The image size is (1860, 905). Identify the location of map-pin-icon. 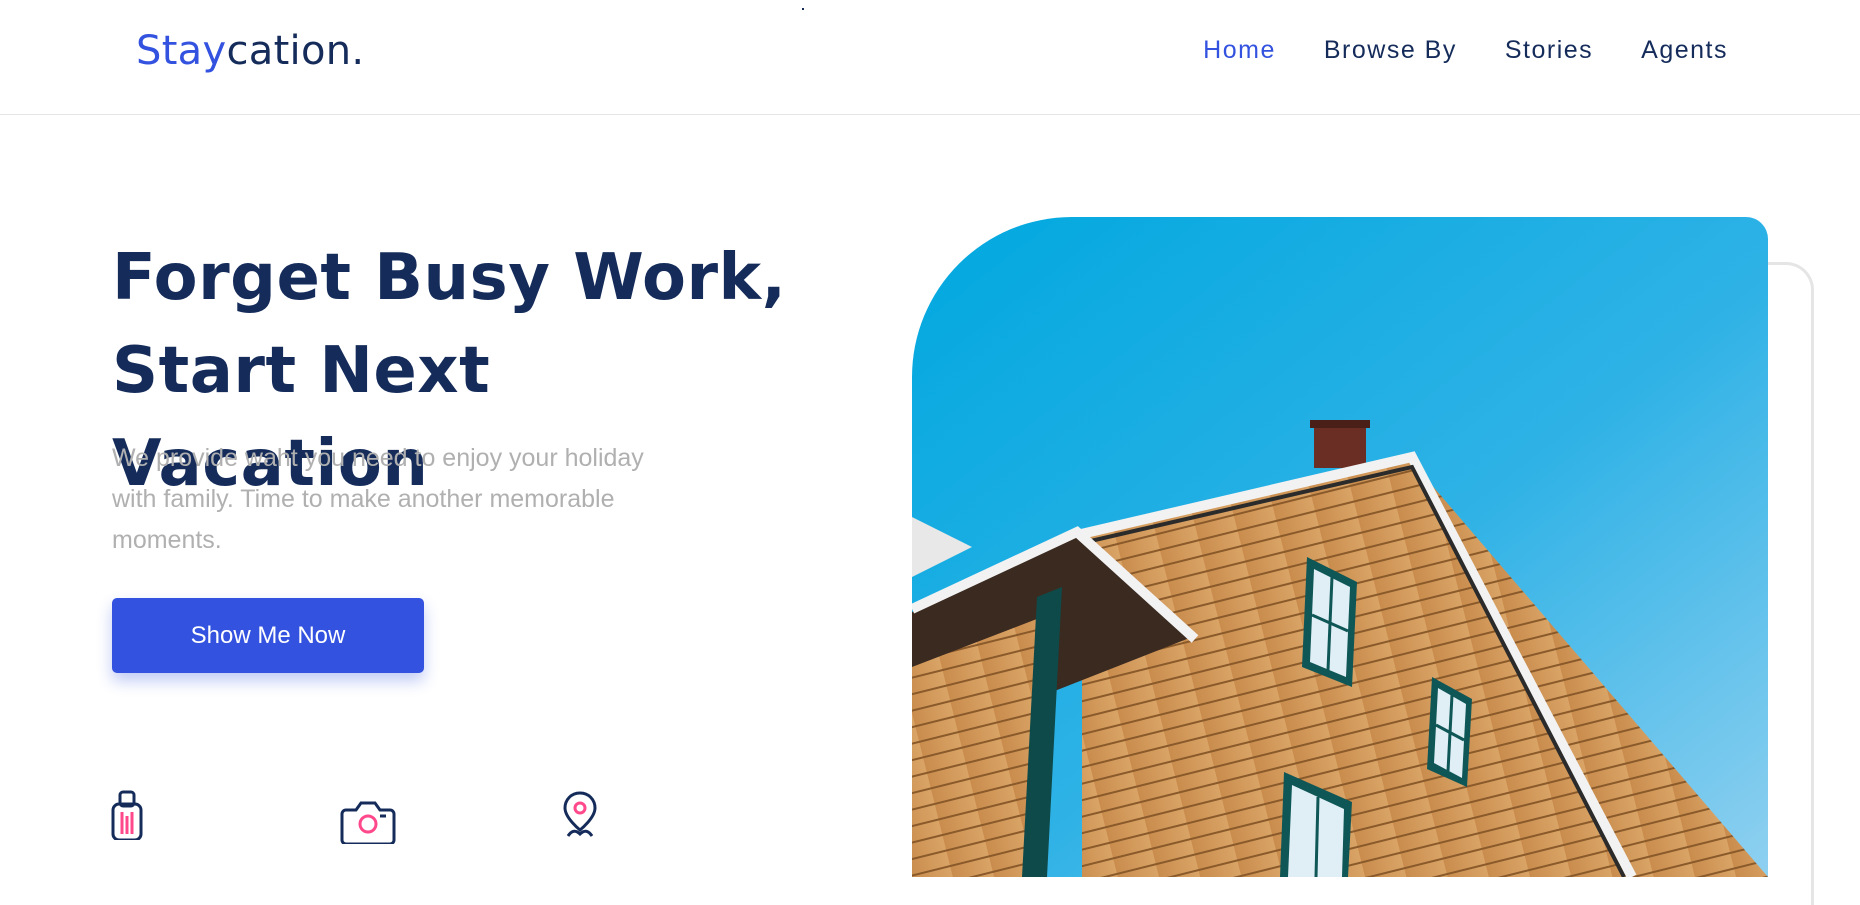
(580, 817).